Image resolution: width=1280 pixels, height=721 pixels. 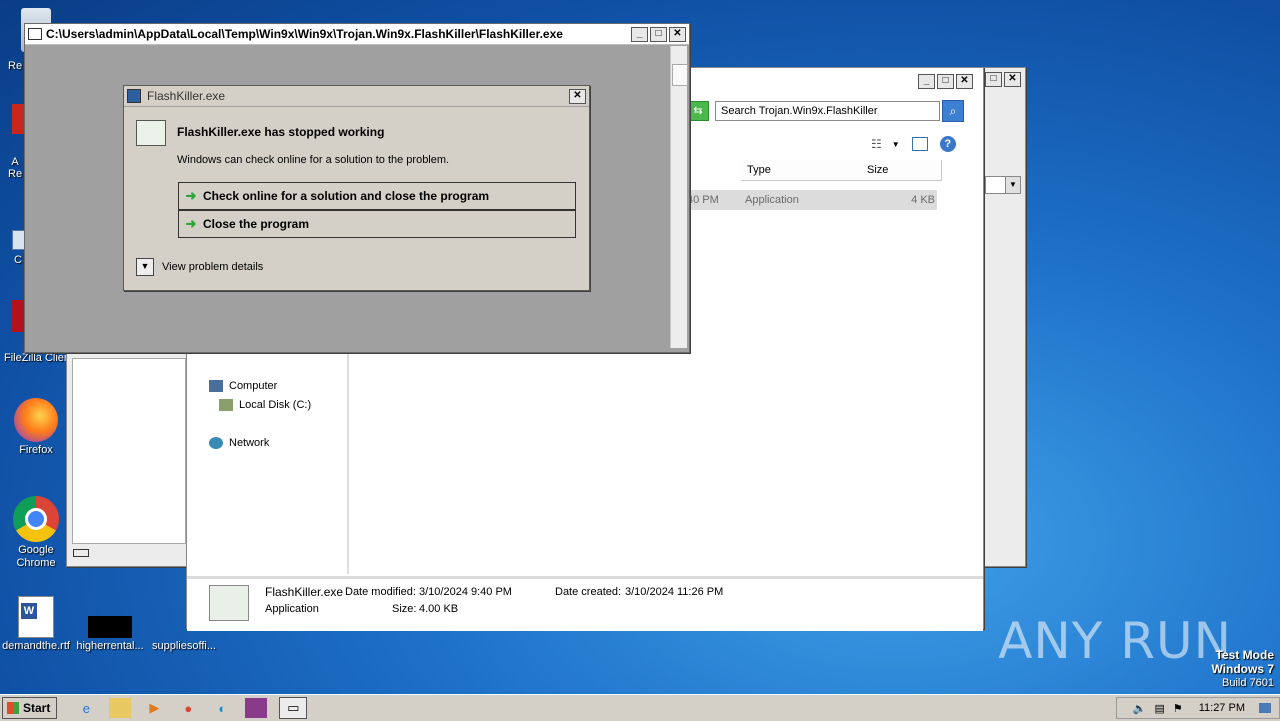 I want to click on details-modified-label: Date modified:, so click(x=380, y=592).